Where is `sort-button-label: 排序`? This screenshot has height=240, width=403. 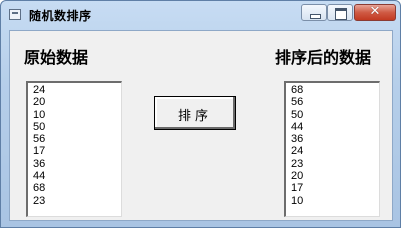 sort-button-label: 排序 is located at coordinates (194, 116).